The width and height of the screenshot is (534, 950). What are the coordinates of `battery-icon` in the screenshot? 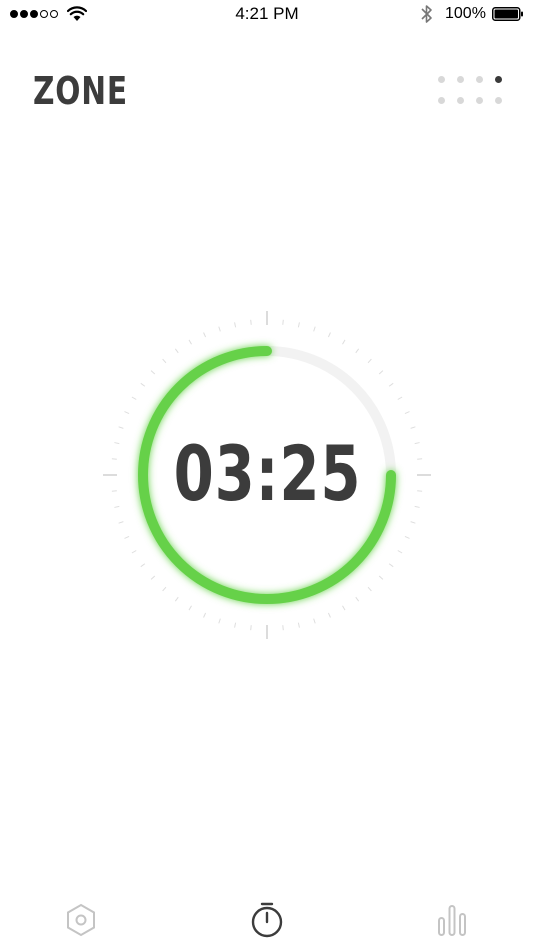 It's located at (508, 16).